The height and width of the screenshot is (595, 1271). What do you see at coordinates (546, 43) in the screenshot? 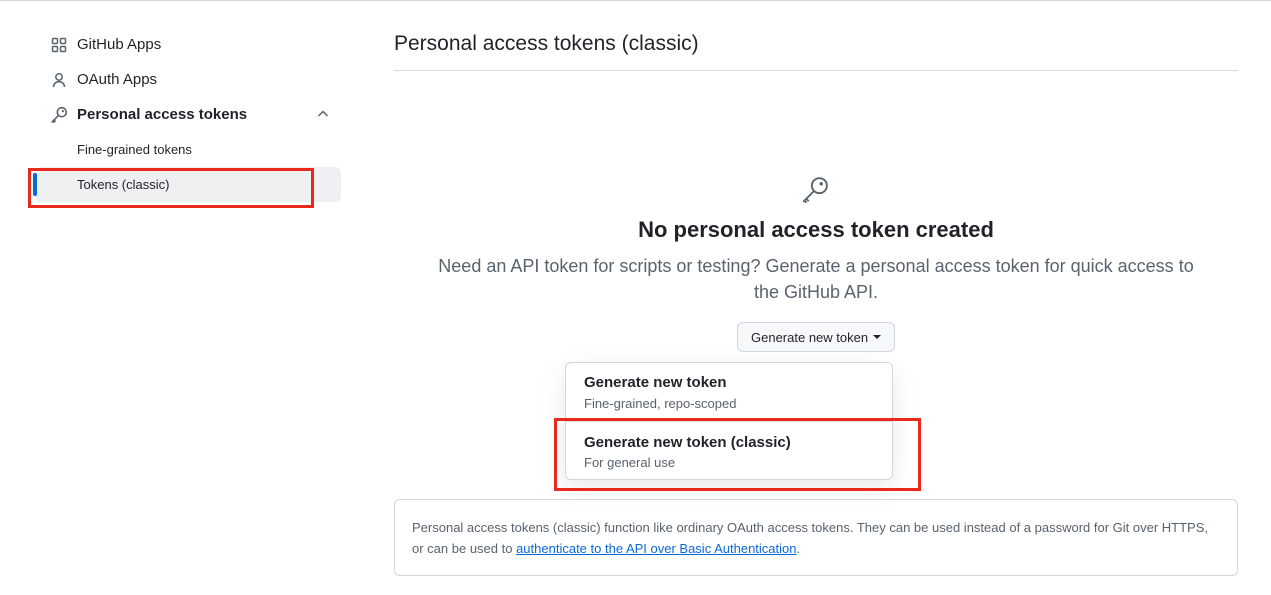
I see `page-title: Personal access tokens (classic)` at bounding box center [546, 43].